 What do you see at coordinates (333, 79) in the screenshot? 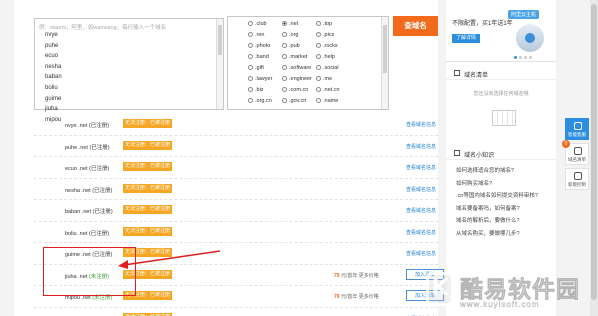
I see `suffix-option: .me` at bounding box center [333, 79].